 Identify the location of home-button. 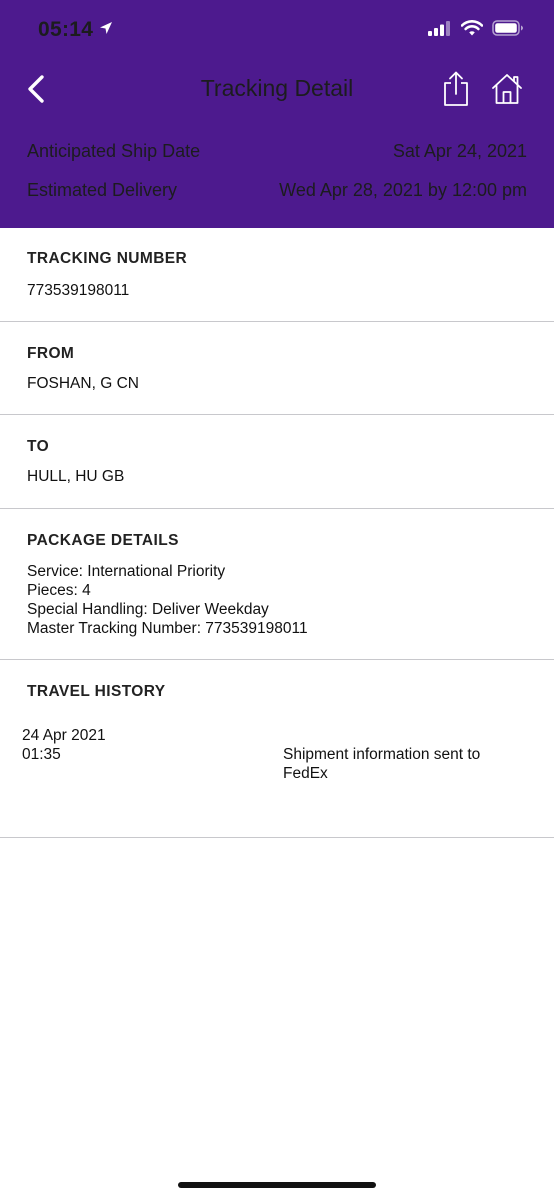
(507, 89).